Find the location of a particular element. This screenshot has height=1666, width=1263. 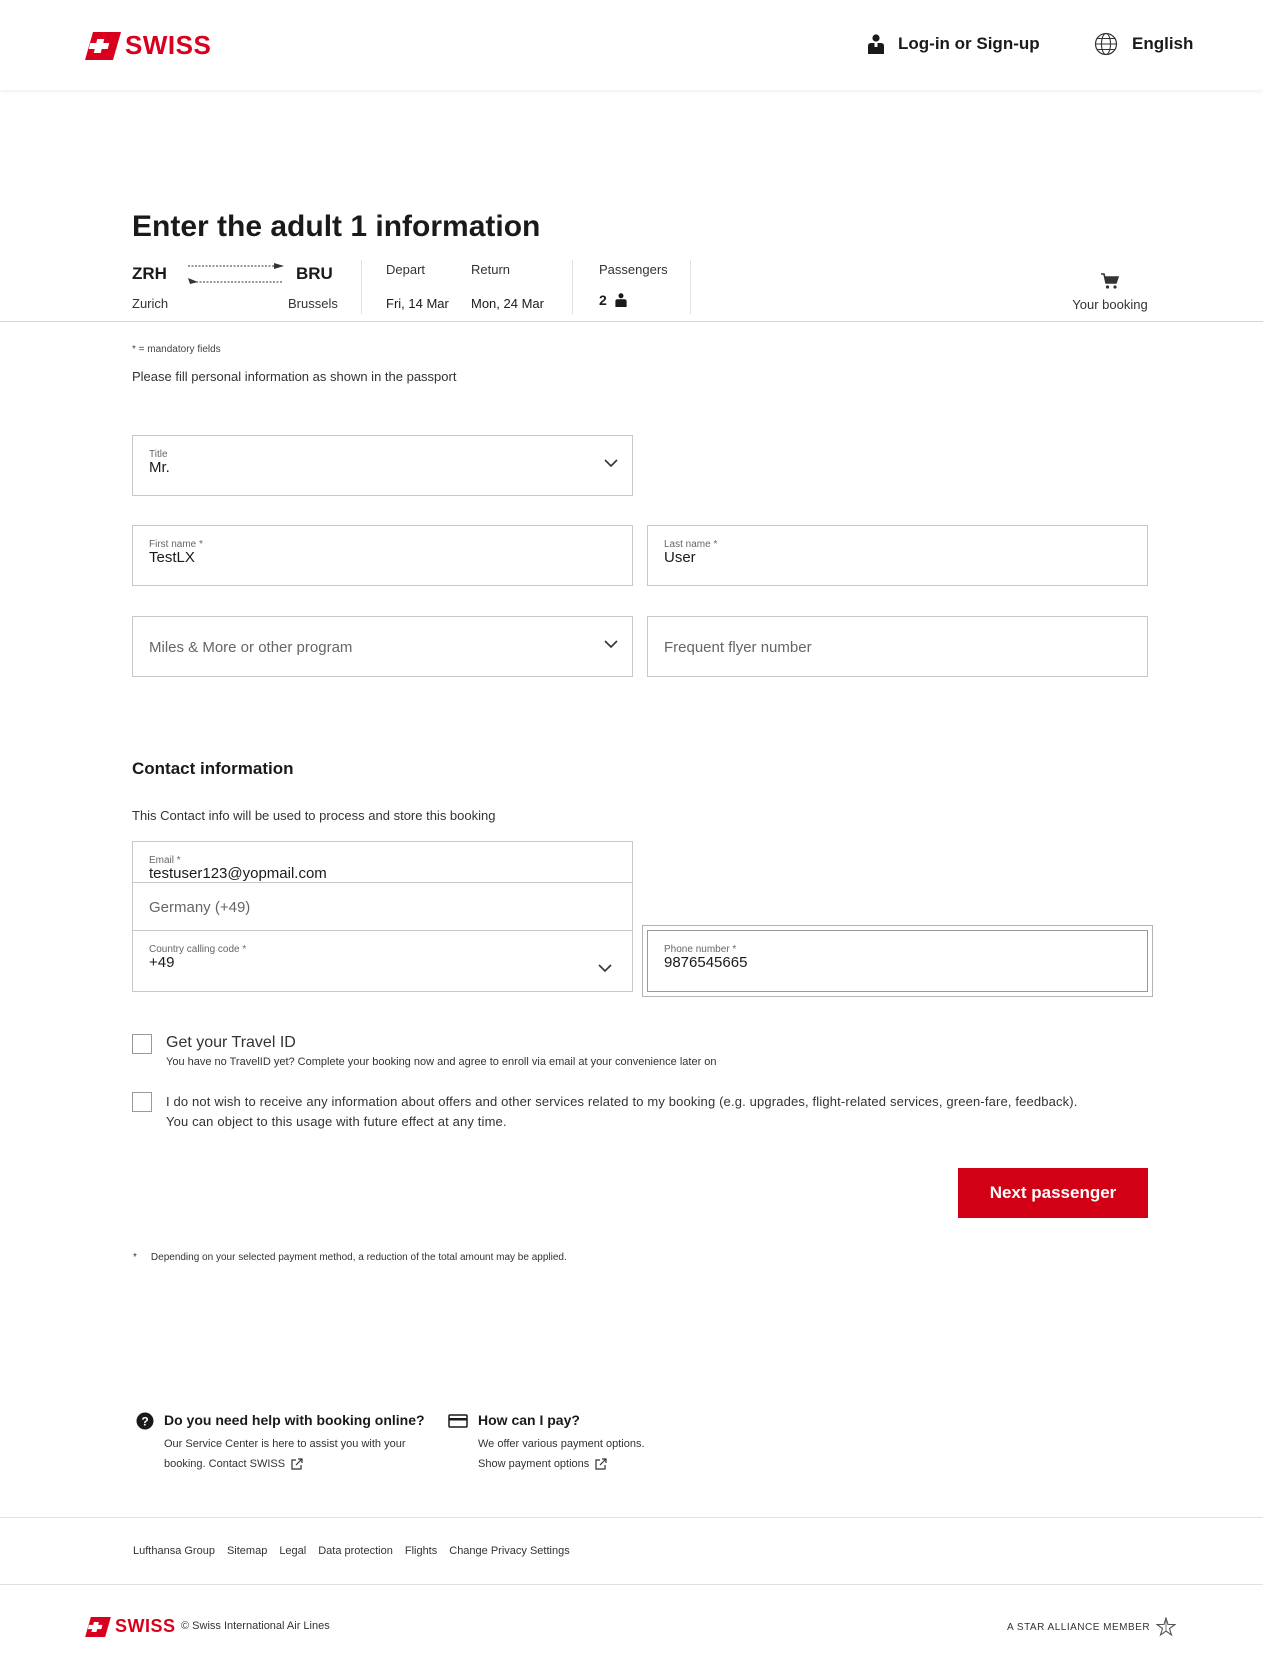

origin-code: ZRH is located at coordinates (149, 273).